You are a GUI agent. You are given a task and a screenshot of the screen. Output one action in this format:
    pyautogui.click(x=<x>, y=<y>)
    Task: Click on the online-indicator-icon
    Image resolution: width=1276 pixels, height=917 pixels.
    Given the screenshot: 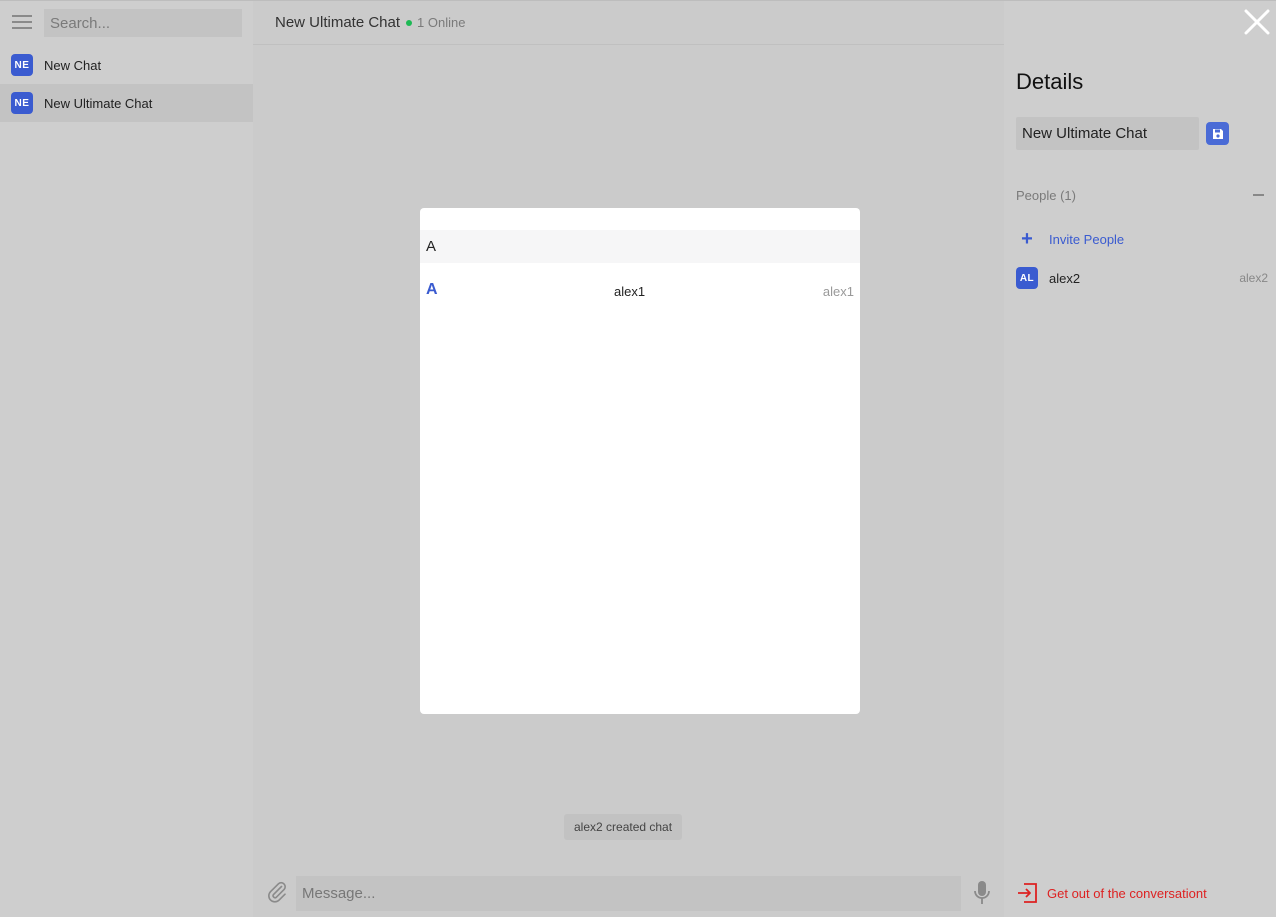 What is the action you would take?
    pyautogui.click(x=409, y=22)
    